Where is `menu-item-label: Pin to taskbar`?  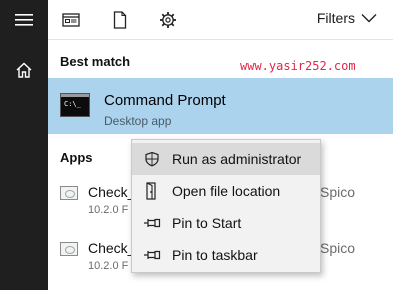
menu-item-label: Pin to taskbar is located at coordinates (215, 255).